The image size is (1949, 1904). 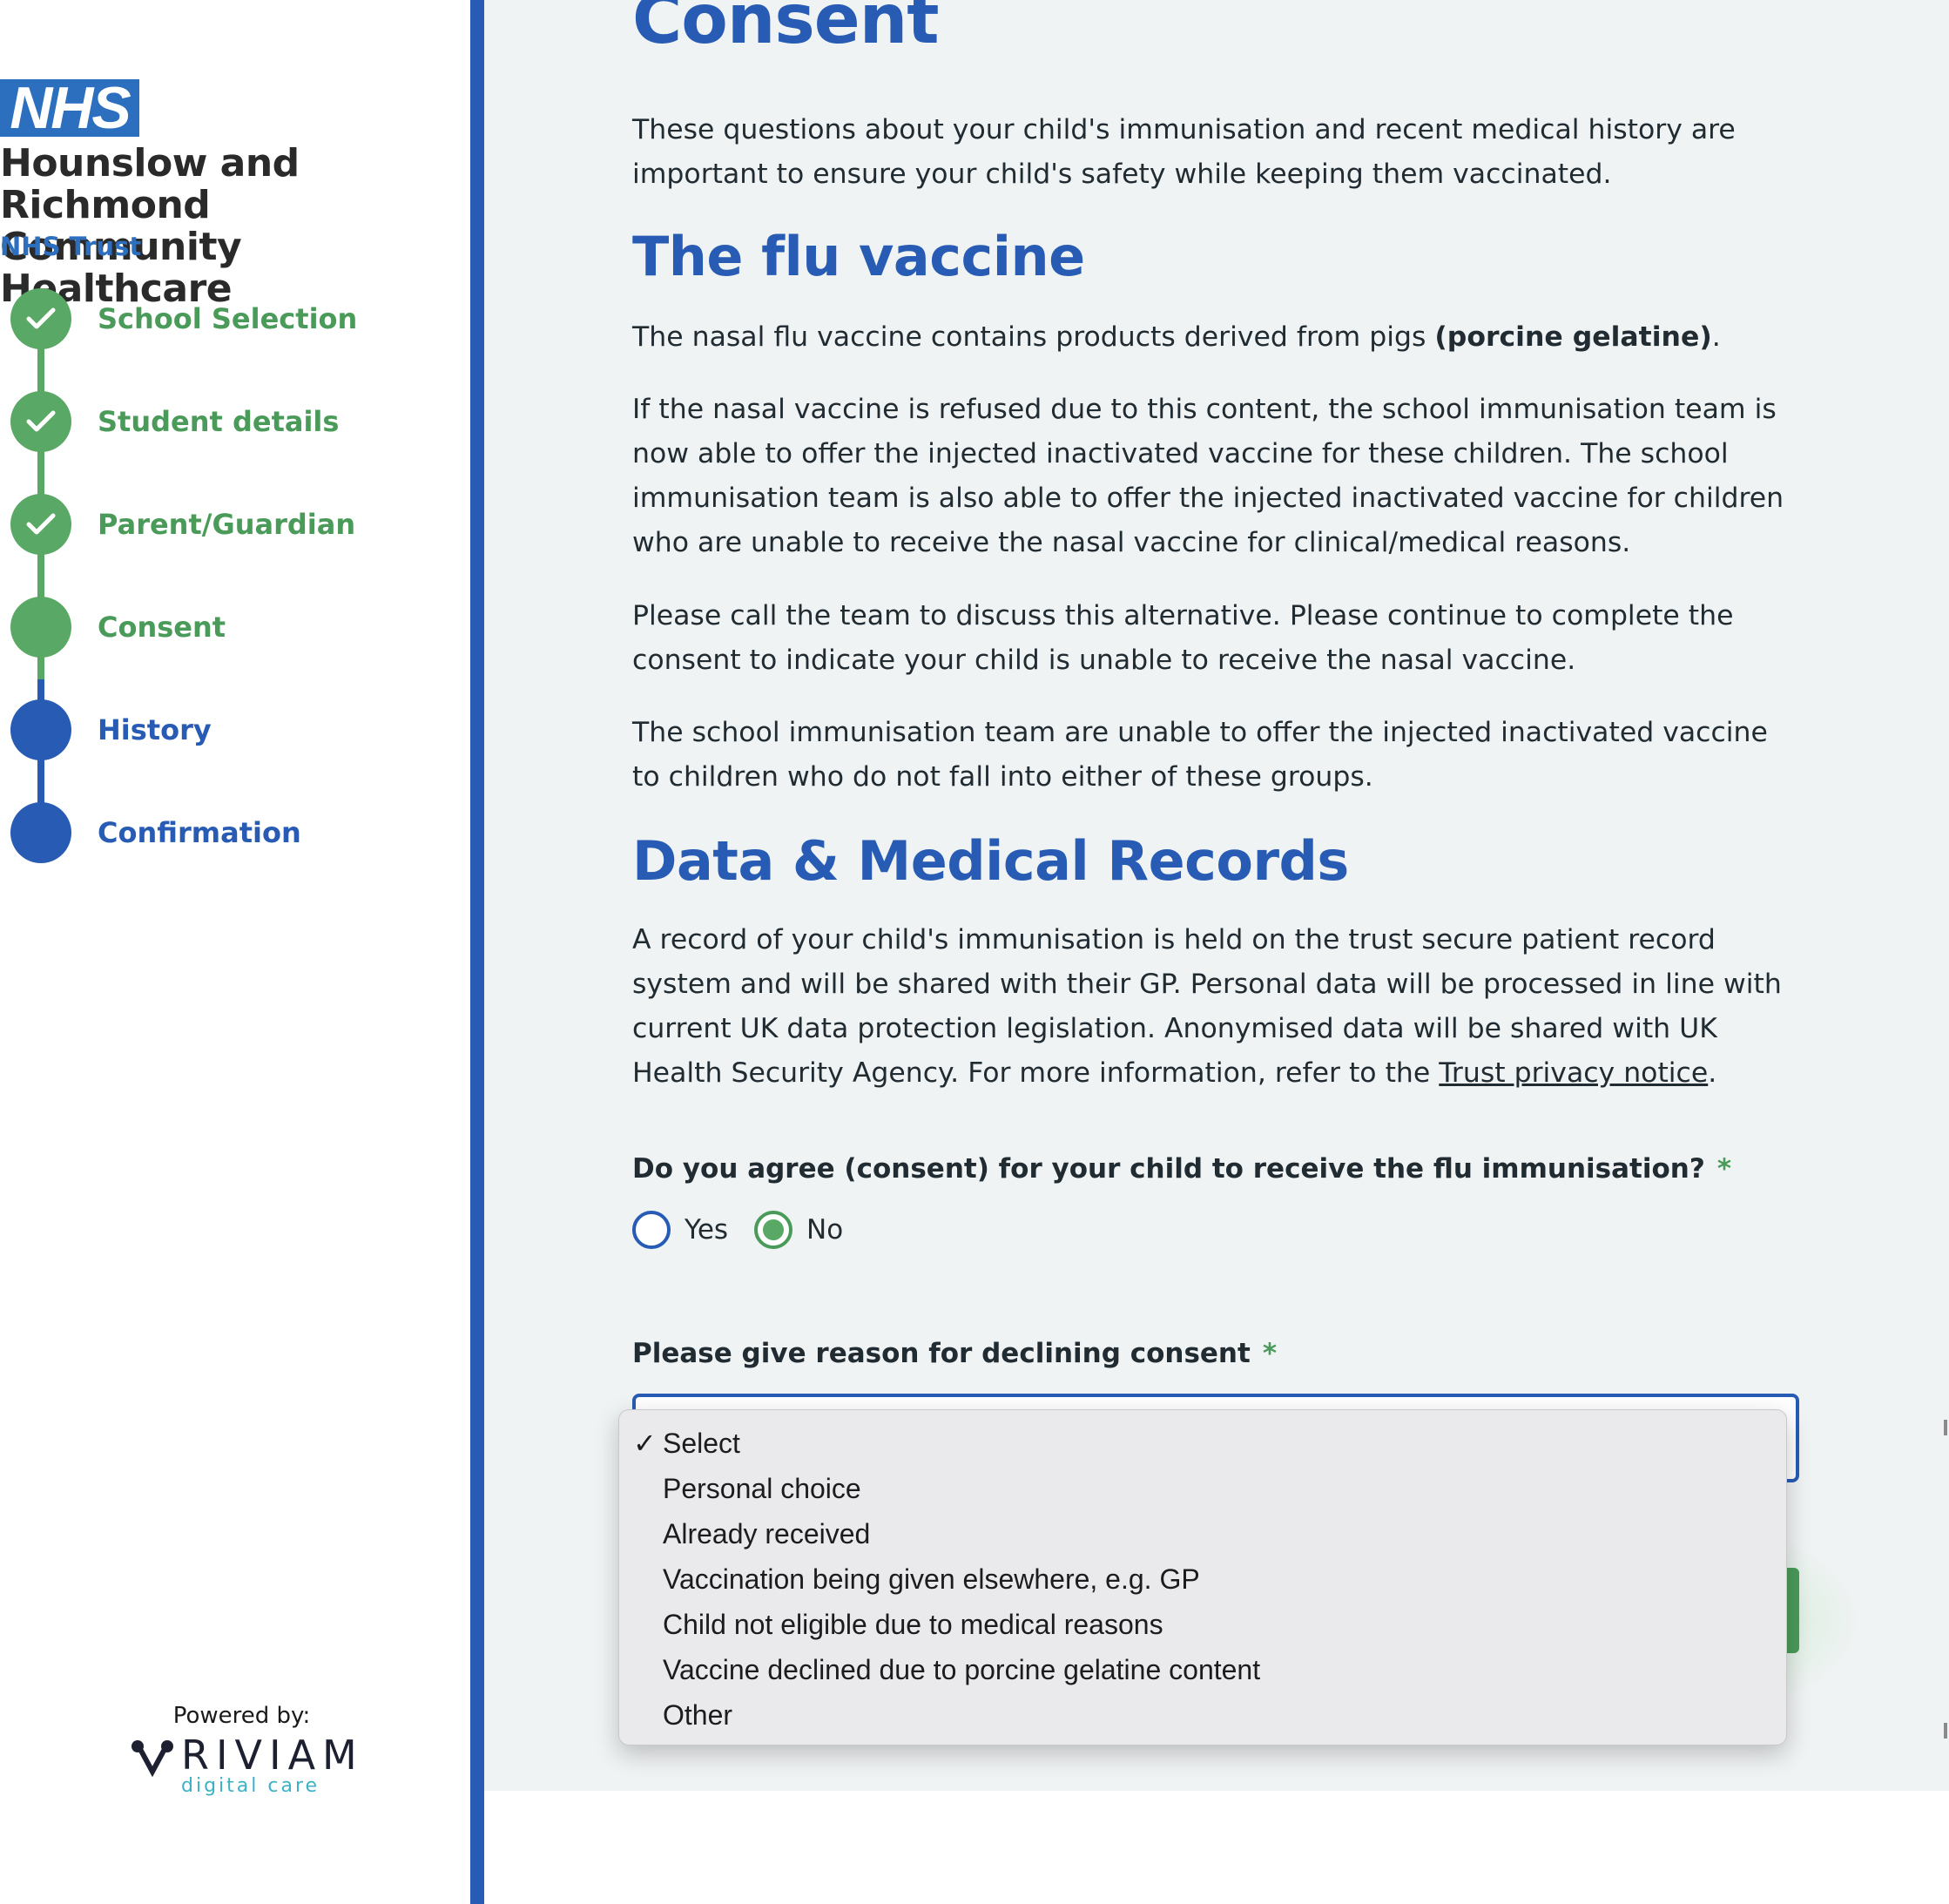 What do you see at coordinates (69, 108) in the screenshot?
I see `nhs-logo: NHS` at bounding box center [69, 108].